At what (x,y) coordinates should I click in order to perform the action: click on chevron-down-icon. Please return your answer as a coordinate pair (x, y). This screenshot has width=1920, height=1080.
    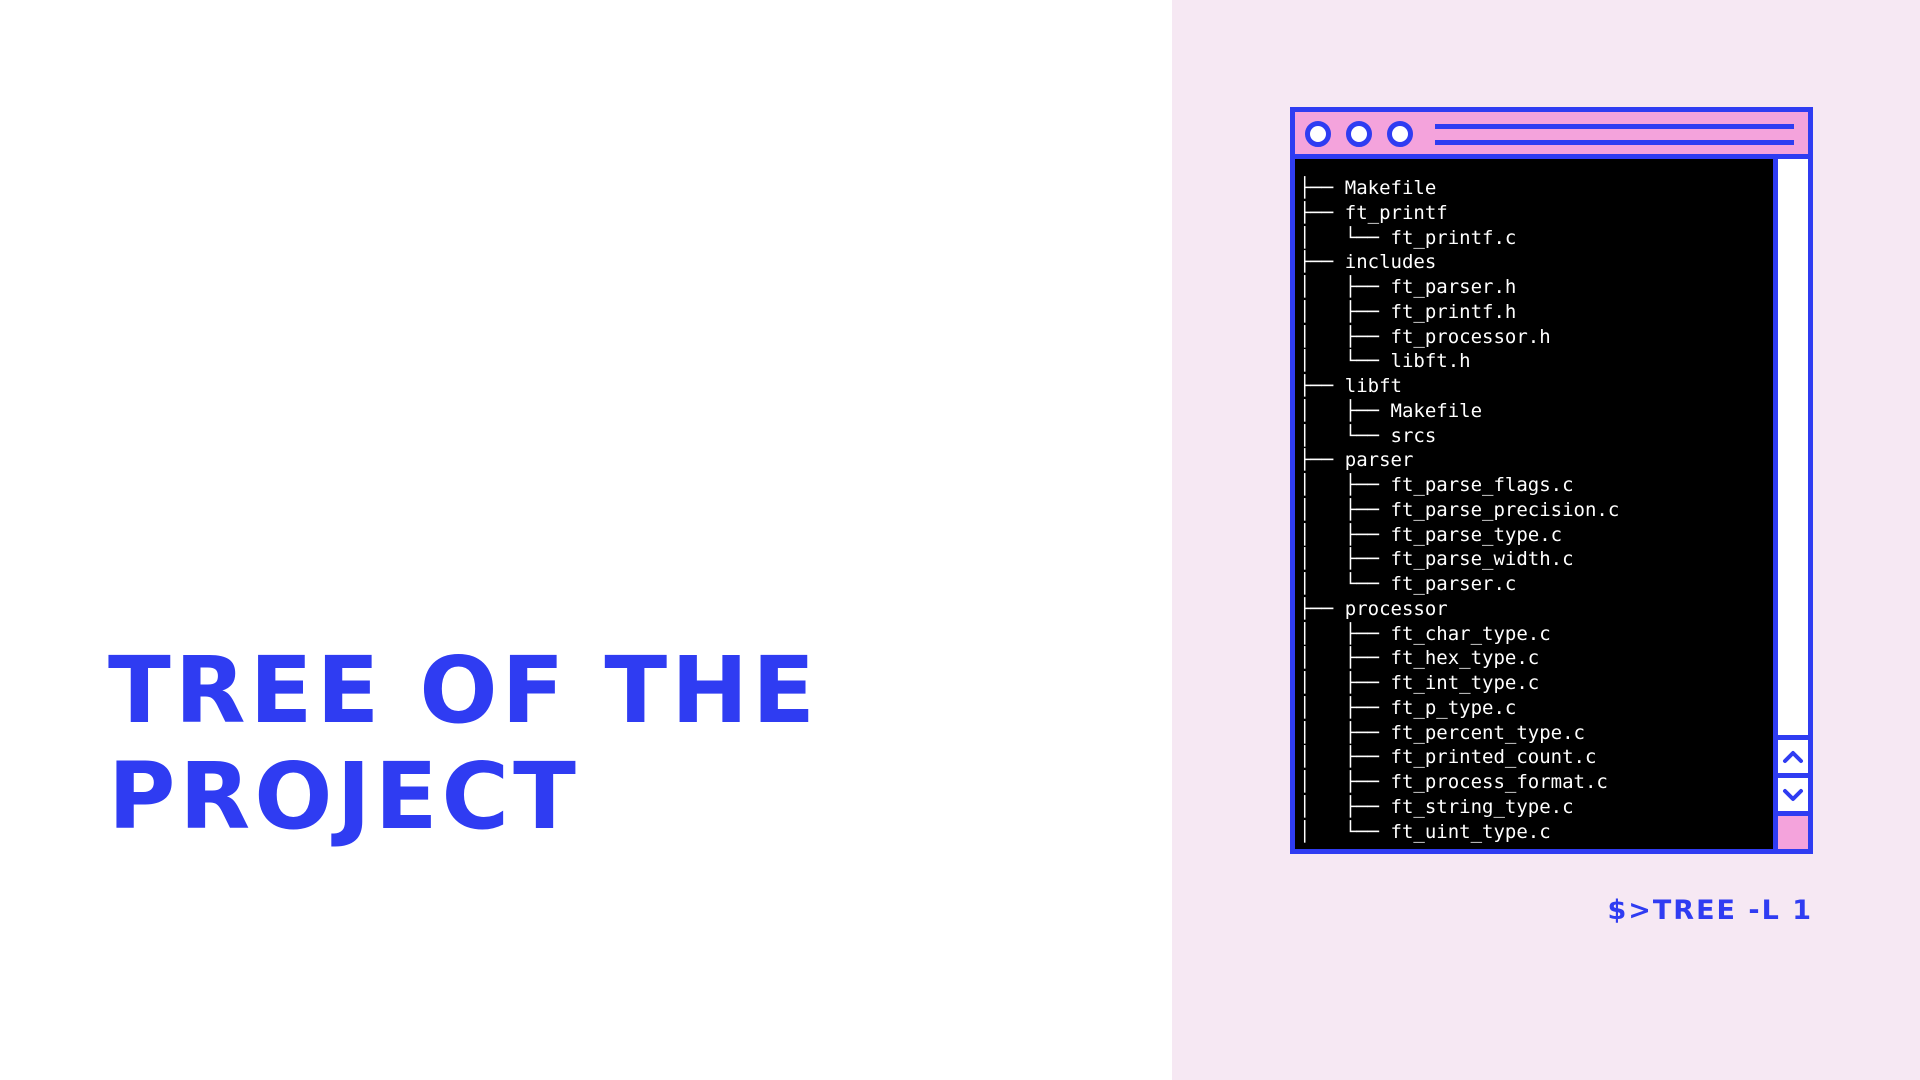
    Looking at the image, I should click on (1793, 794).